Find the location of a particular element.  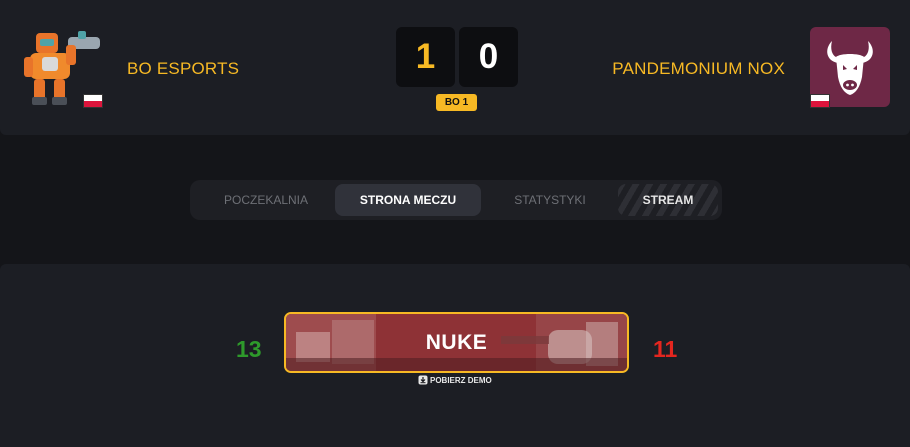

map-banner-nuke: NUKE is located at coordinates (456, 342).